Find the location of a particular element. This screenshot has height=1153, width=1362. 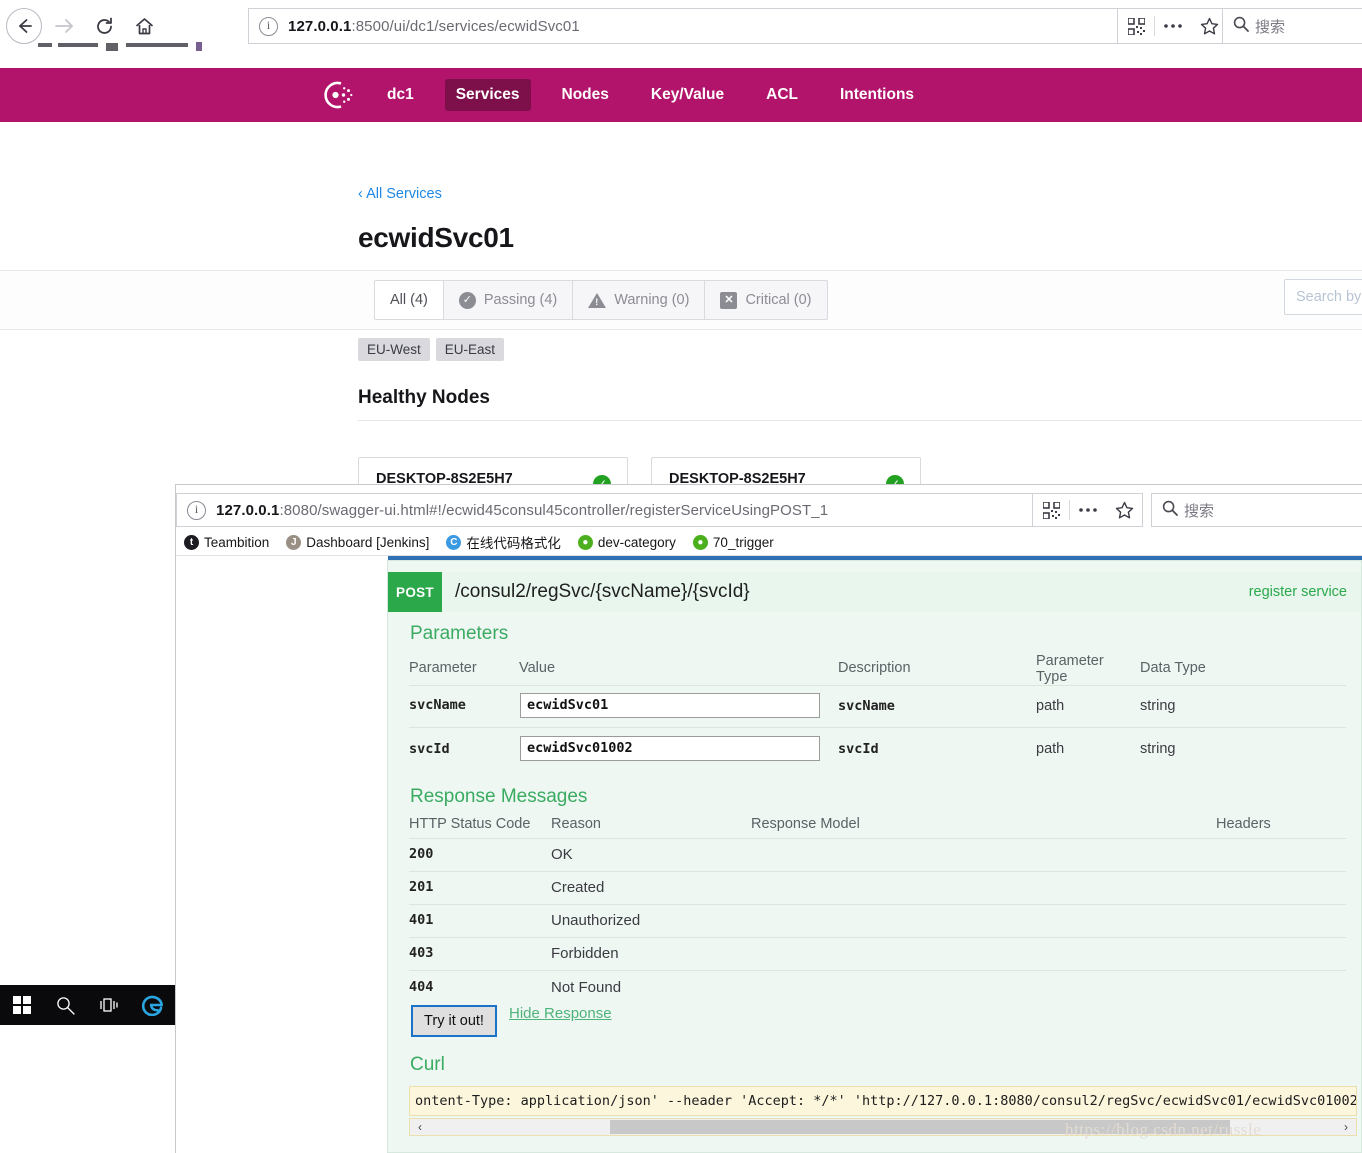

response-messages-heading: Response Messages is located at coordinates (499, 796).